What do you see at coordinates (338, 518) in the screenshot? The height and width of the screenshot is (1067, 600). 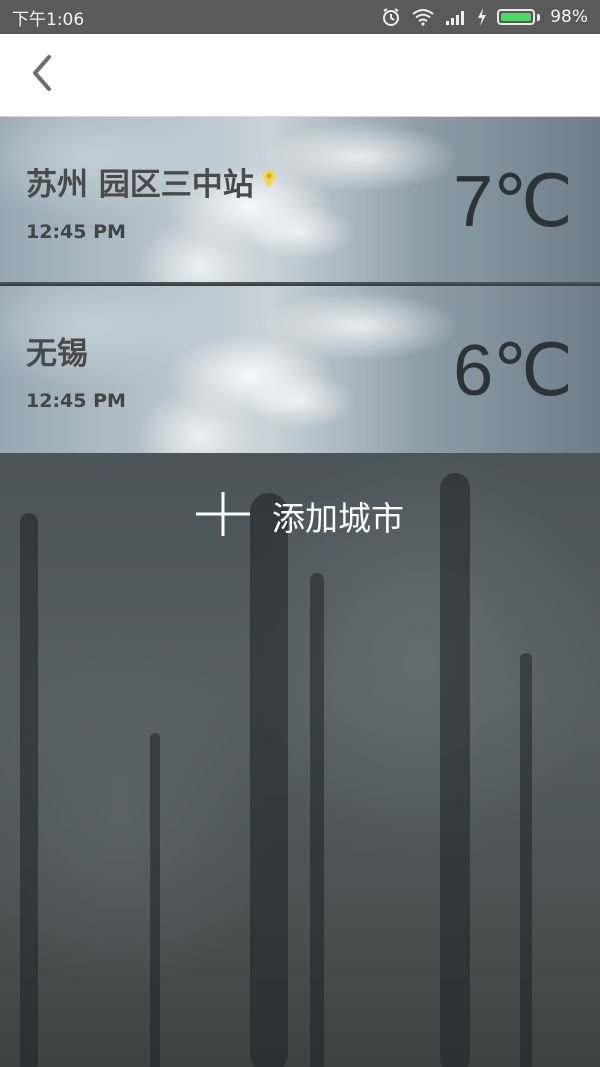 I see `add-city-label: 添加城市` at bounding box center [338, 518].